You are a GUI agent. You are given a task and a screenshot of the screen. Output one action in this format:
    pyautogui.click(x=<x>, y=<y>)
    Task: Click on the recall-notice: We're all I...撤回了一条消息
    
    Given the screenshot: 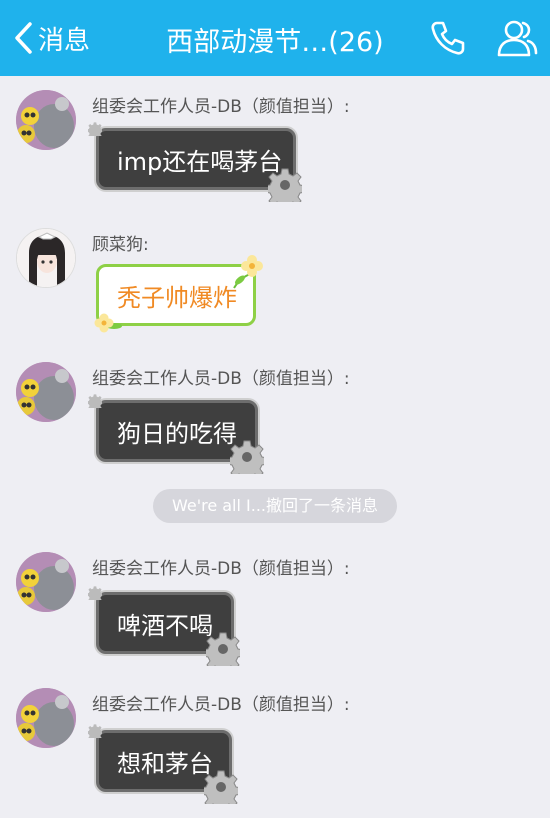 What is the action you would take?
    pyautogui.click(x=275, y=506)
    